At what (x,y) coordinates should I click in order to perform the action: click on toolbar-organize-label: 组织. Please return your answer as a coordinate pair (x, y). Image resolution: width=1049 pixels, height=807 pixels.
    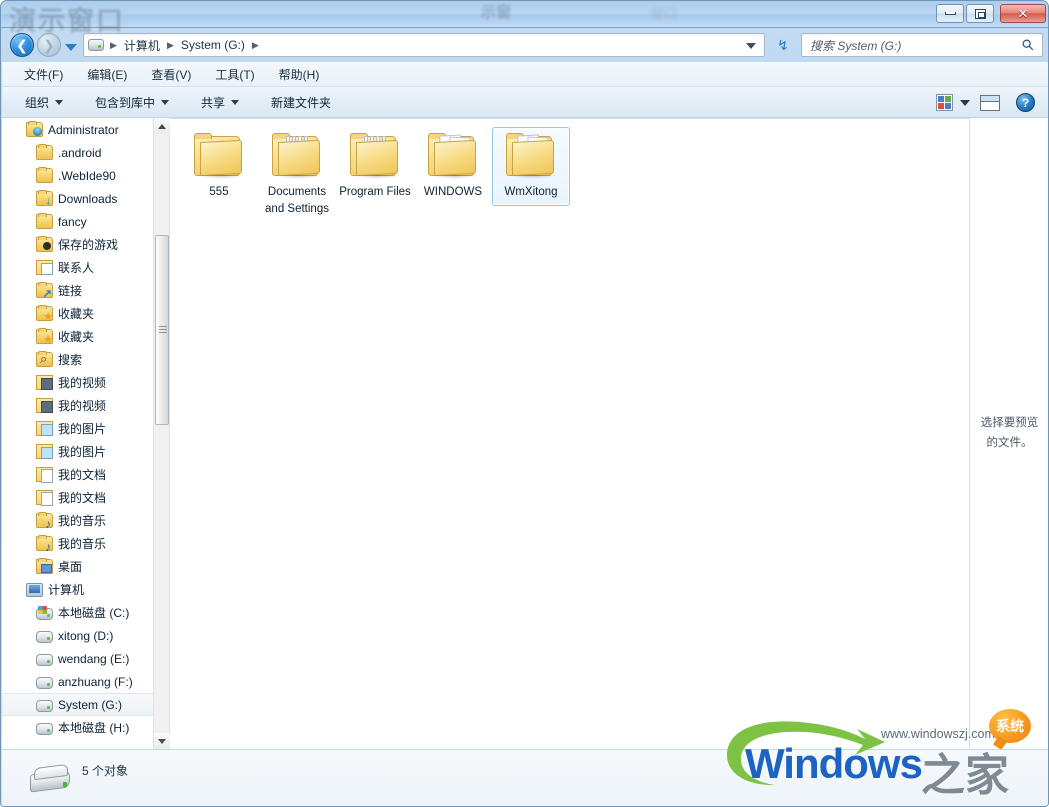
    Looking at the image, I should click on (37, 102).